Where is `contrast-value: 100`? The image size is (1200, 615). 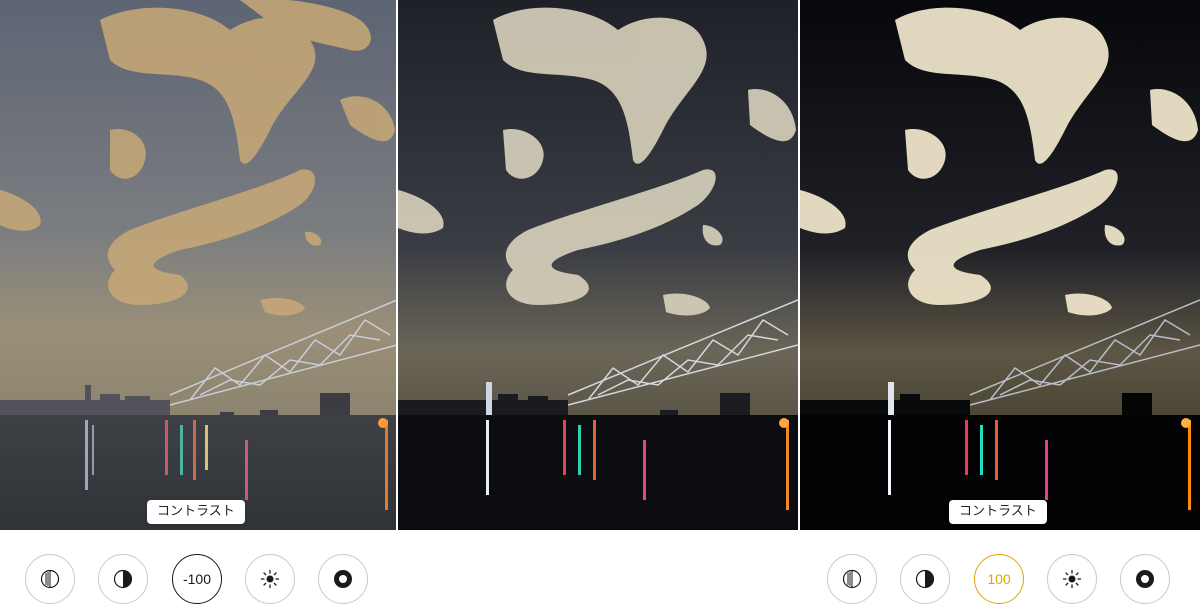
contrast-value: 100 is located at coordinates (999, 579).